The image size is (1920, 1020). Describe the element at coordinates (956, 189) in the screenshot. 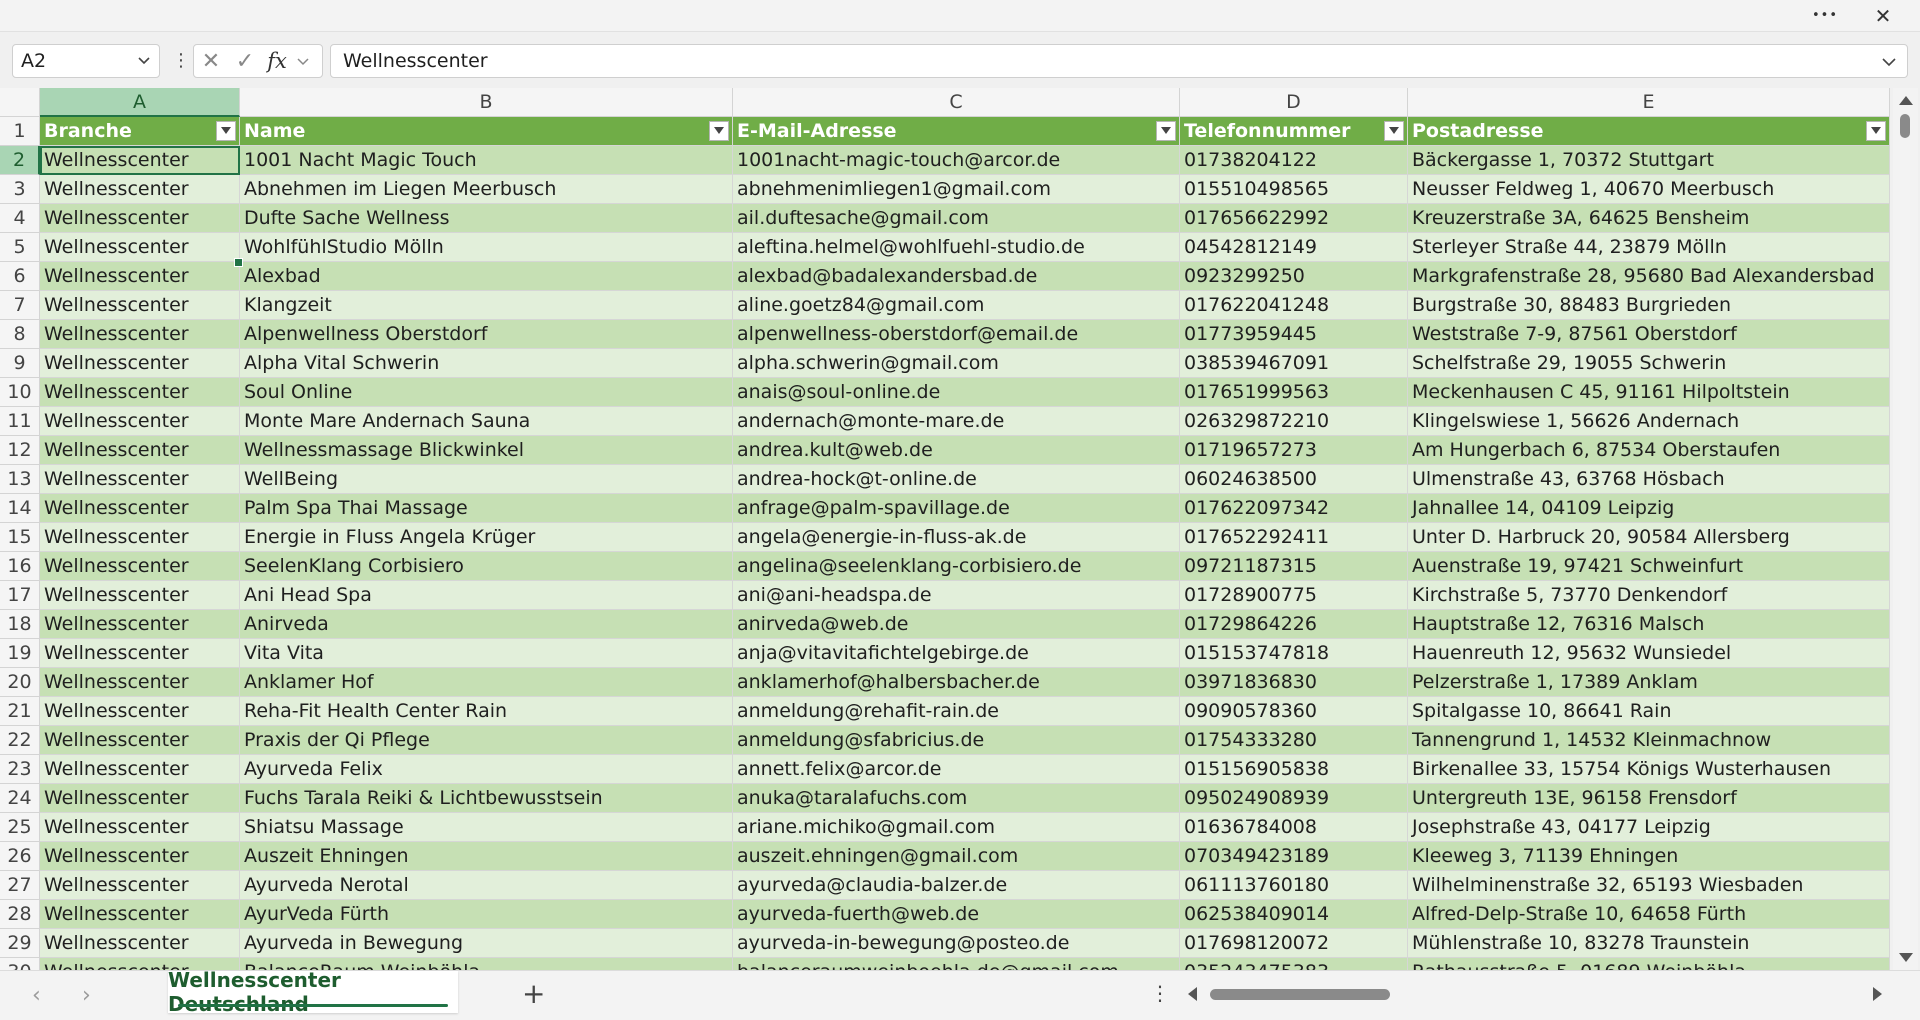

I see `table-cell: abnehmenimliegen1@gmail.com` at that location.